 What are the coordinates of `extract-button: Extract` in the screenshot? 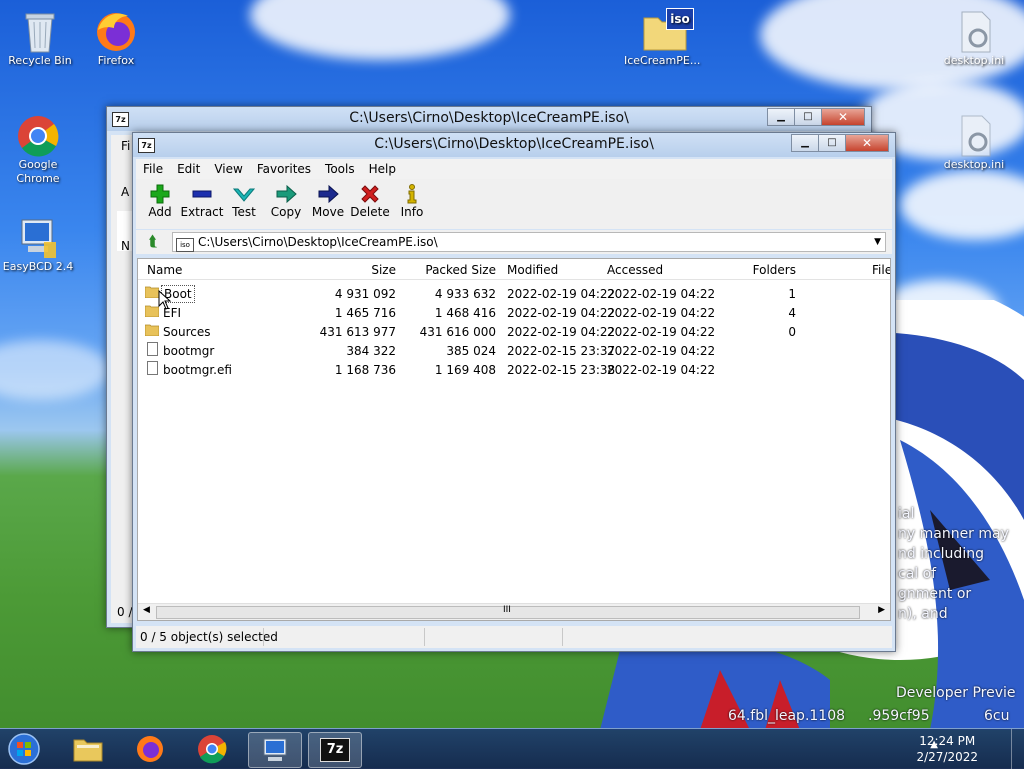 It's located at (202, 201).